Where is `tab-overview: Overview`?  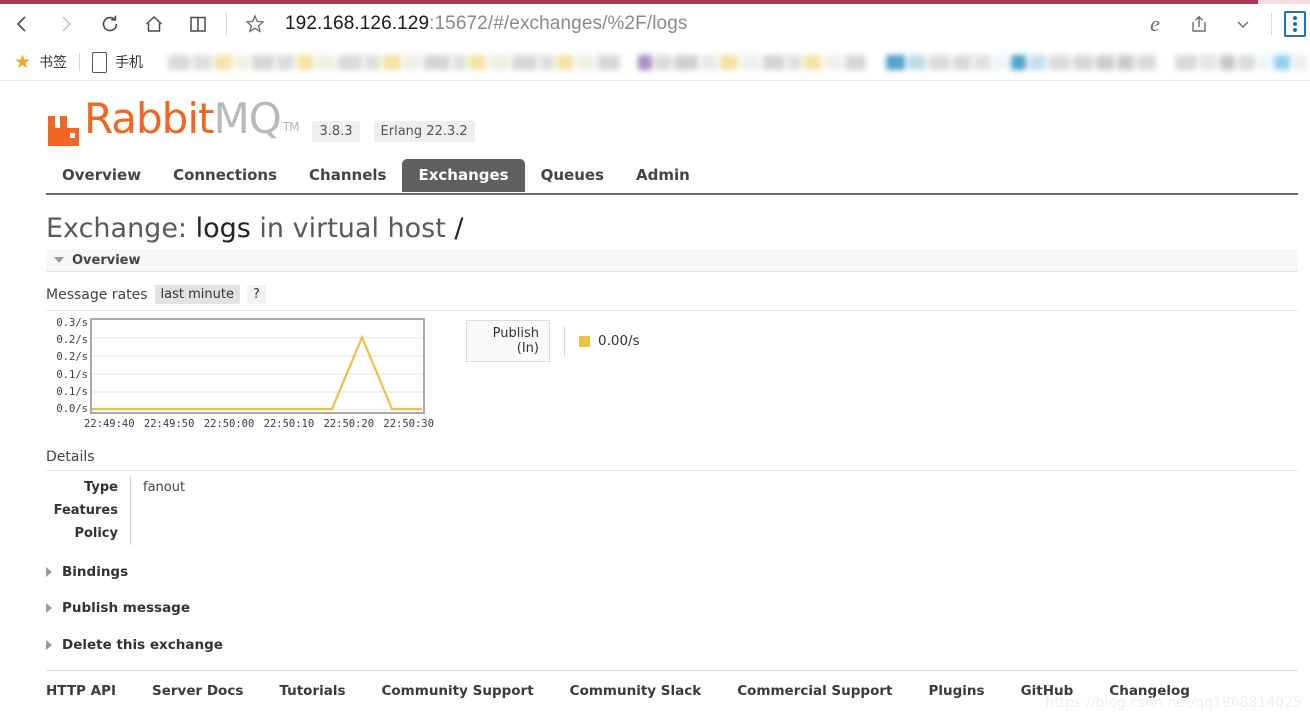 tab-overview: Overview is located at coordinates (101, 175).